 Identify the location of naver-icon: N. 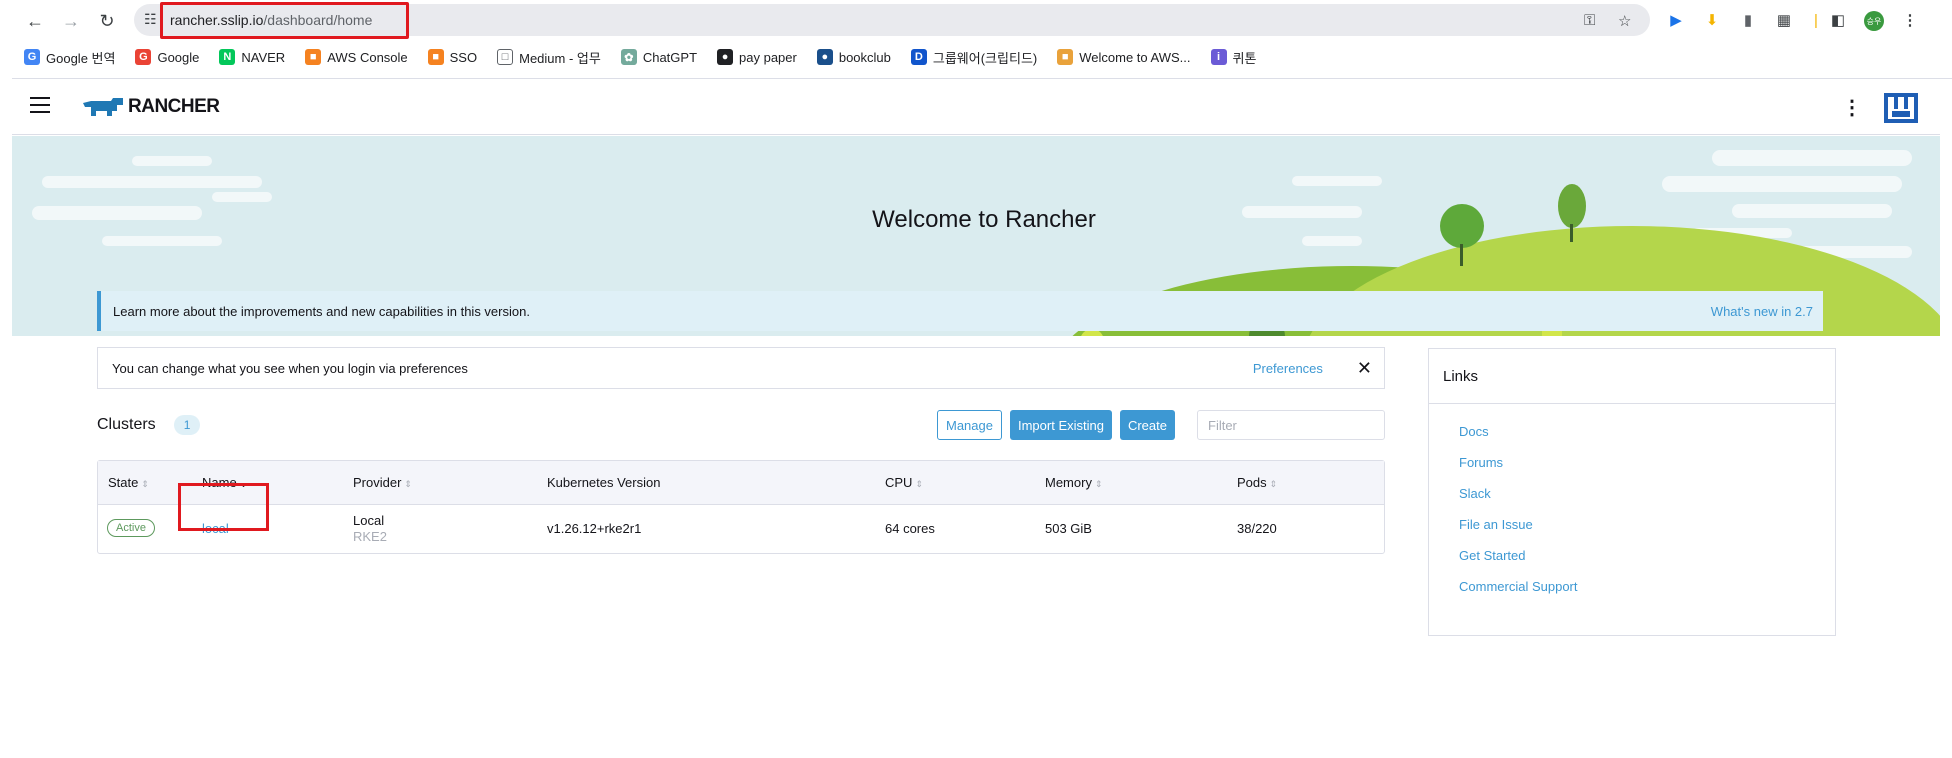
(227, 57).